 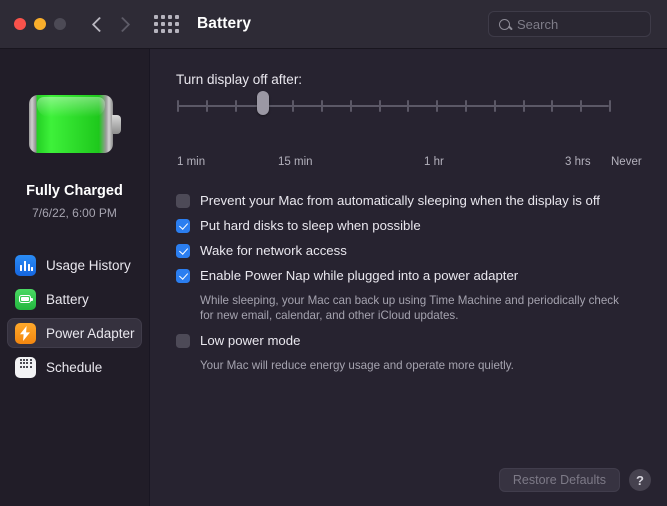 I want to click on window-titlebar: Battery, so click(x=333, y=24).